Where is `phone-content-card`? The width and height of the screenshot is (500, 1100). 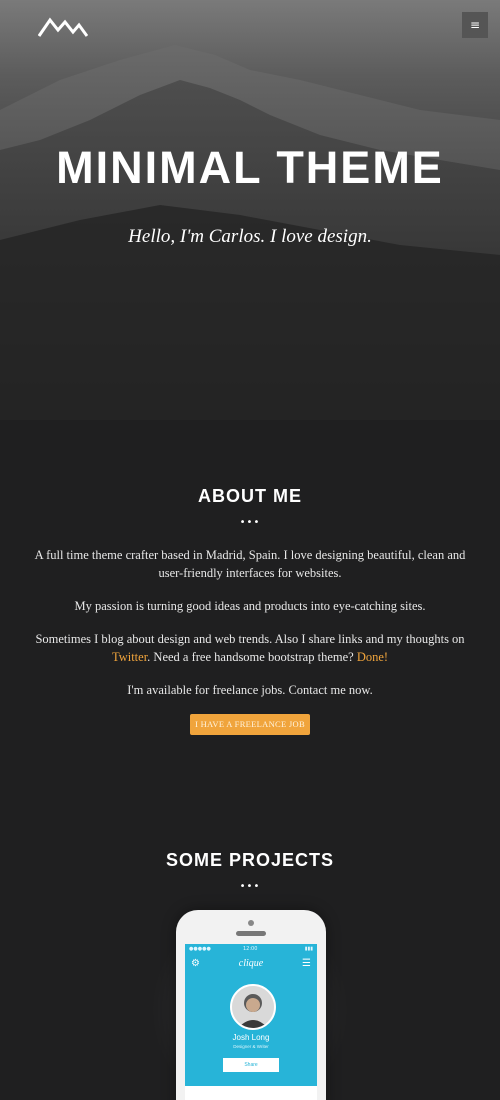 phone-content-card is located at coordinates (251, 1093).